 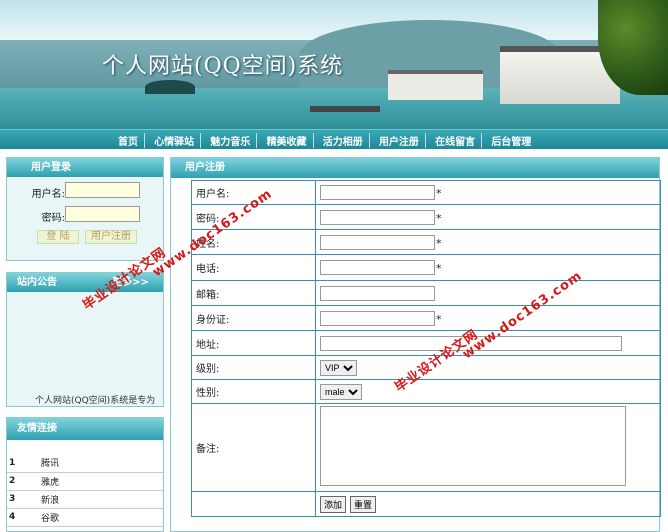 What do you see at coordinates (343, 140) in the screenshot?
I see `nav-item-album: 活力相册` at bounding box center [343, 140].